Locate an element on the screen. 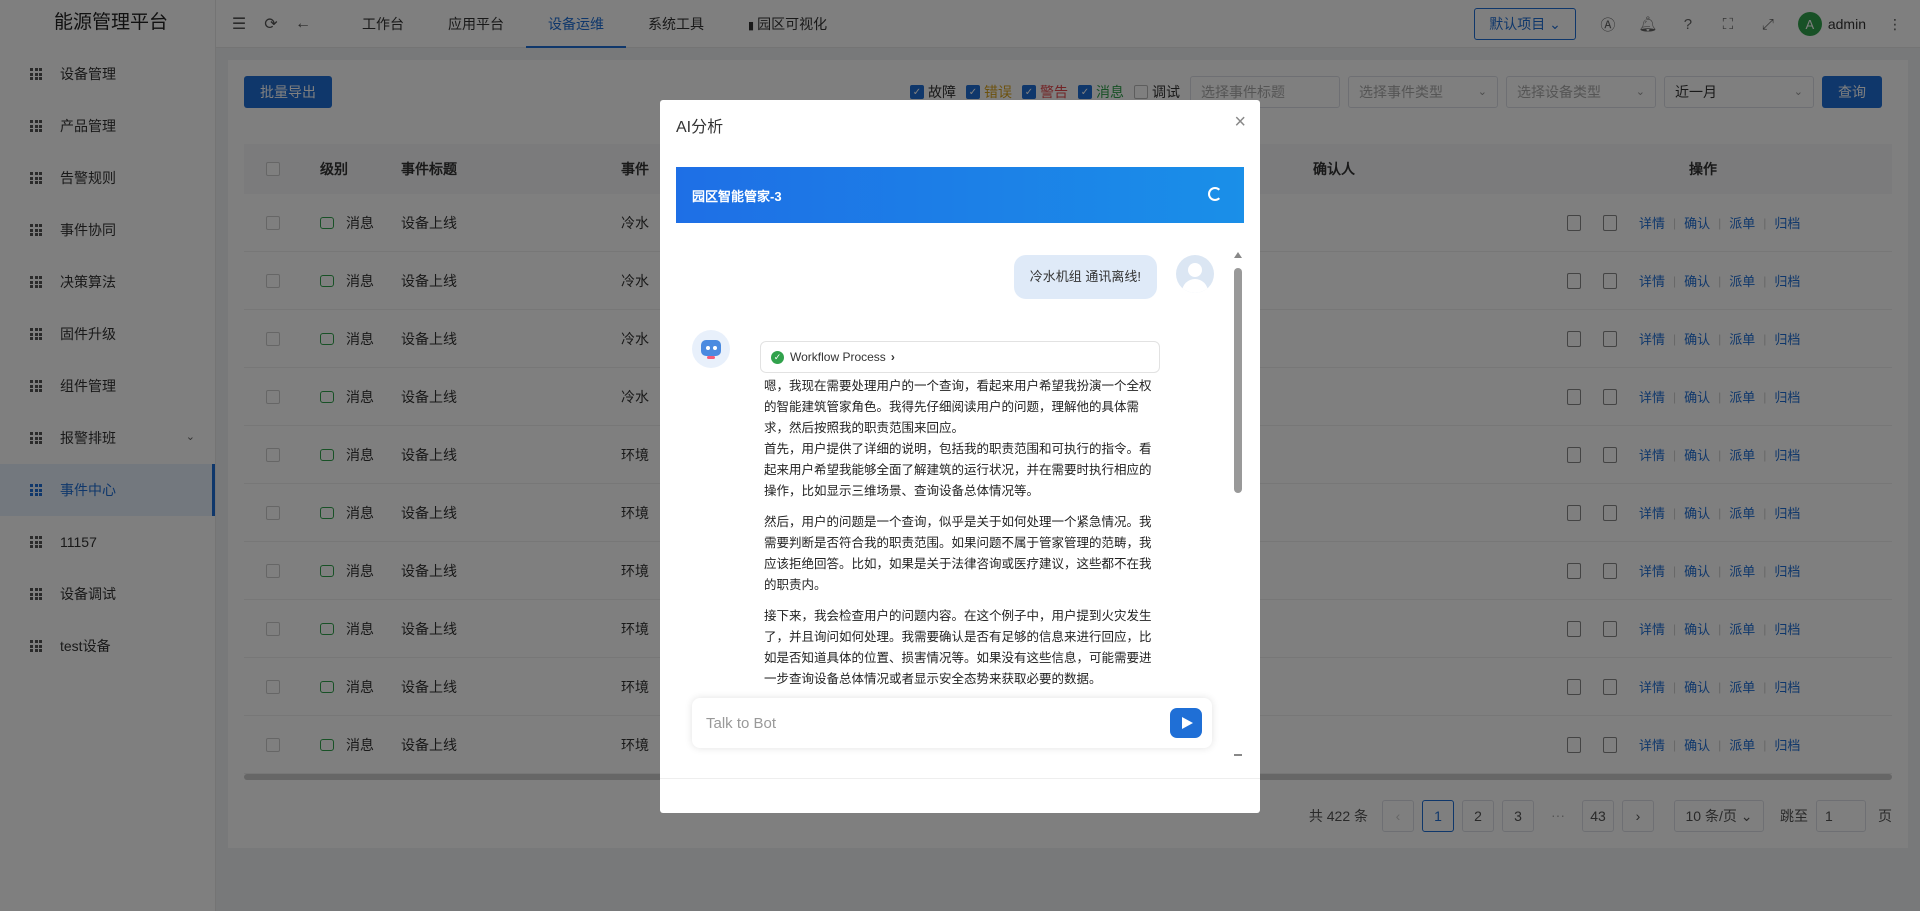 This screenshot has width=1920, height=911. bot-name: 园区智能管家-3 is located at coordinates (737, 196).